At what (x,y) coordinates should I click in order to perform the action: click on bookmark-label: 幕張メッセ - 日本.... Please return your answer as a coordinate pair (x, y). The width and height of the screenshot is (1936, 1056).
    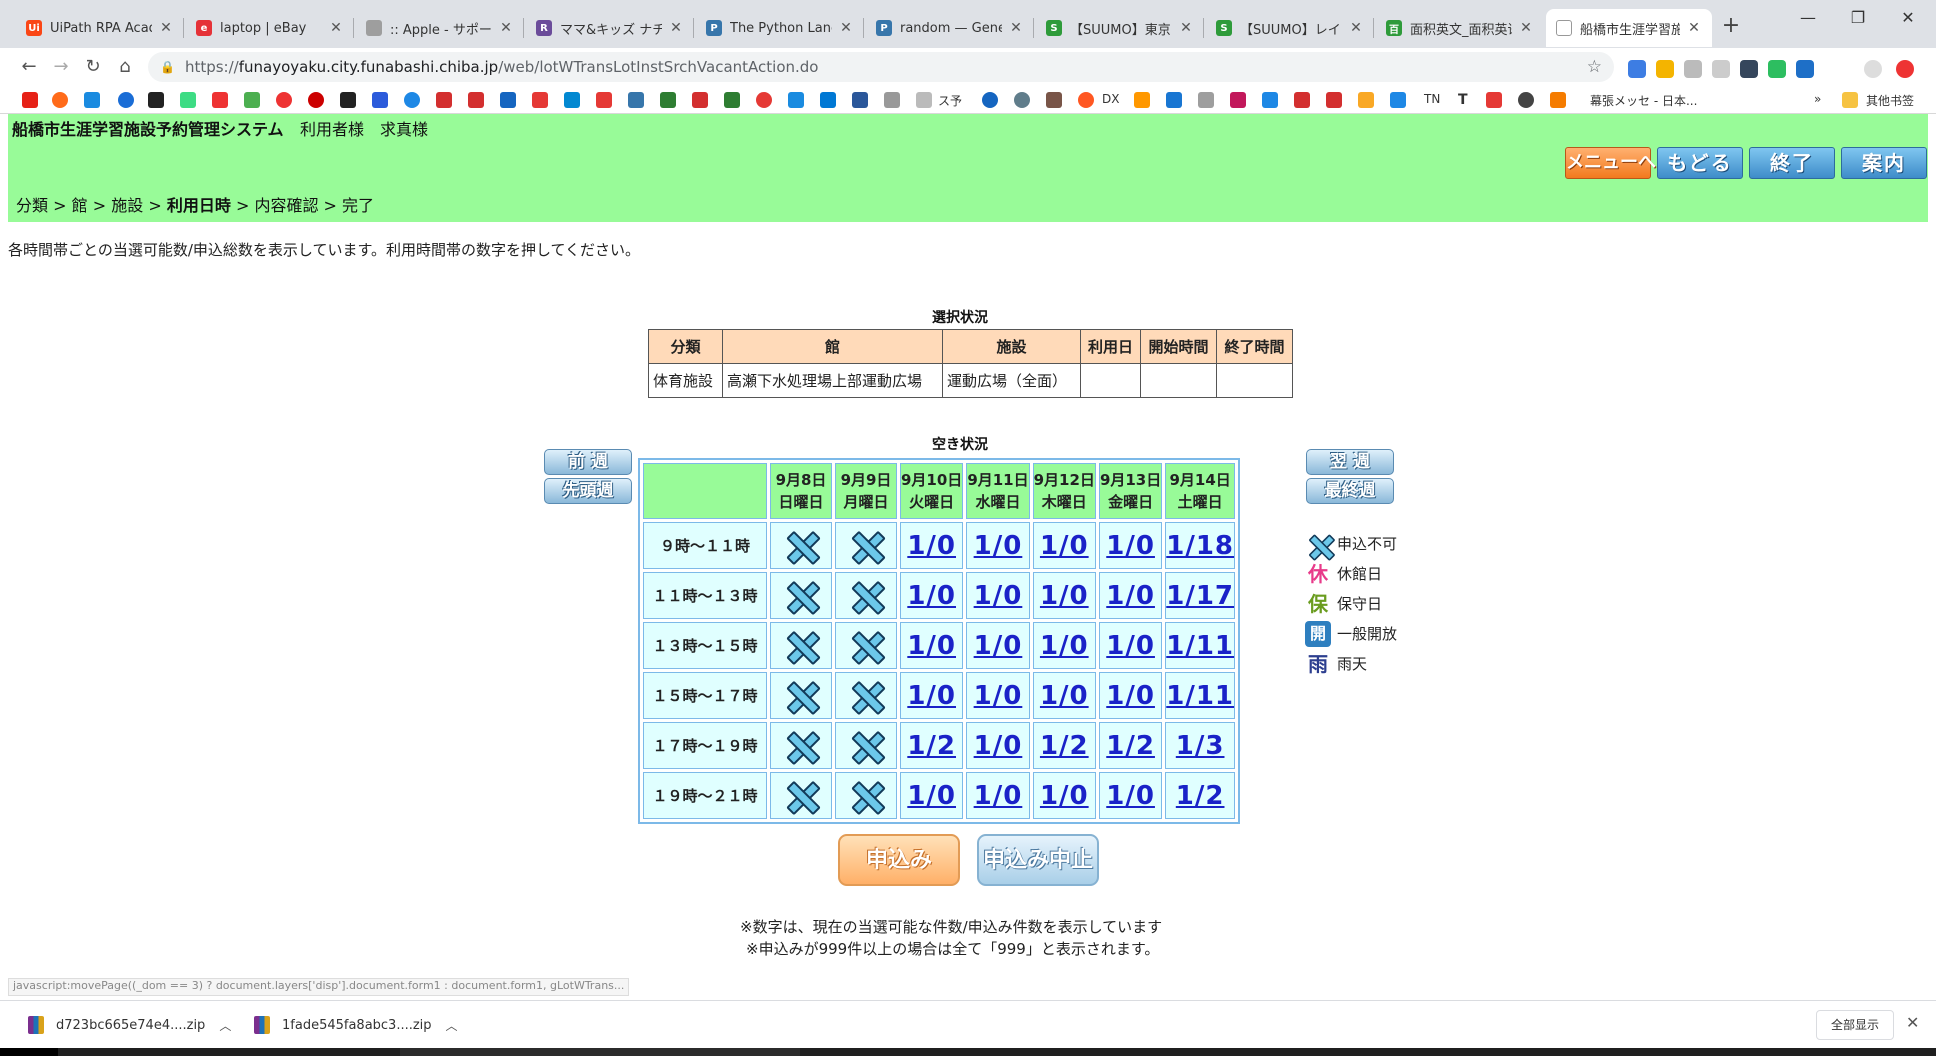
    Looking at the image, I should click on (1643, 100).